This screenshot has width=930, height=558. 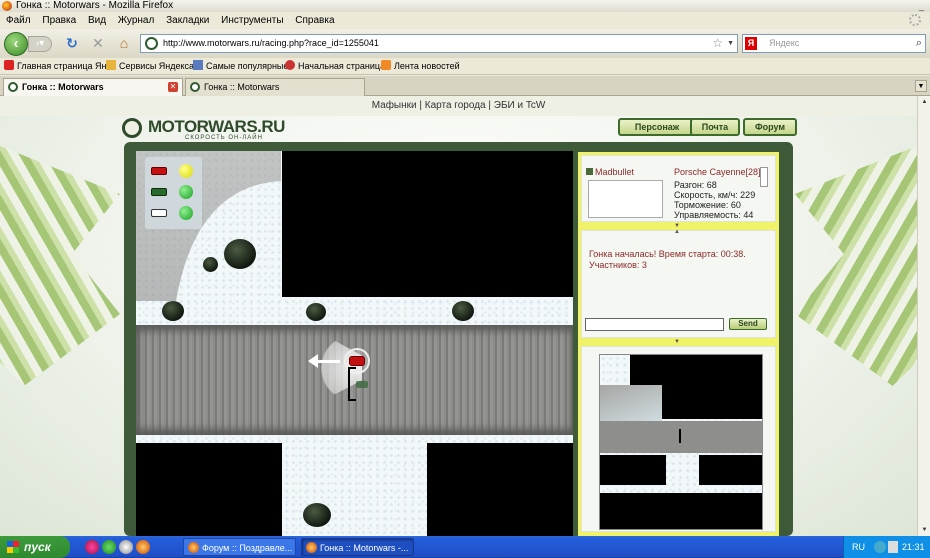 What do you see at coordinates (386, 65) in the screenshot?
I see `rss-icon` at bounding box center [386, 65].